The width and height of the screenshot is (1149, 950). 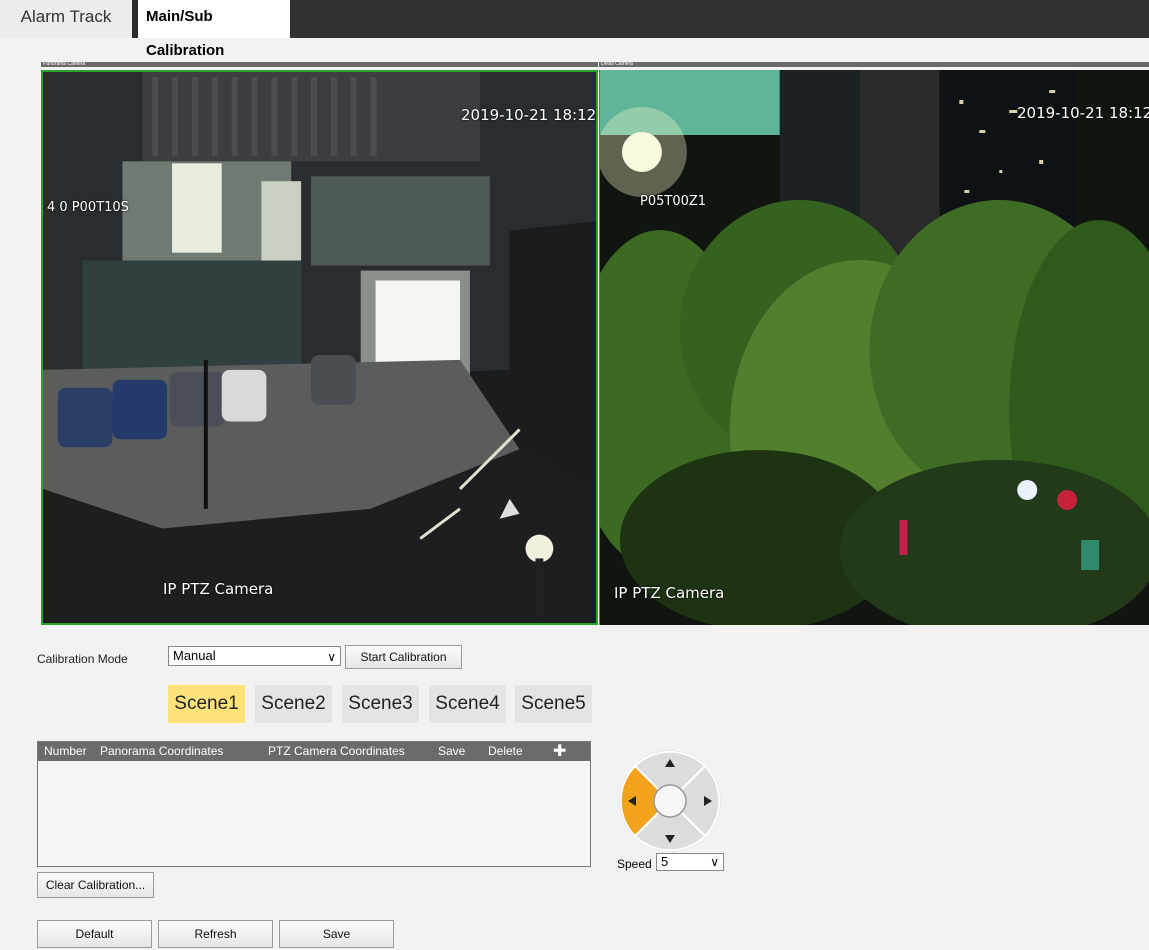 What do you see at coordinates (380, 704) in the screenshot?
I see `scene-tab-3: Scene3` at bounding box center [380, 704].